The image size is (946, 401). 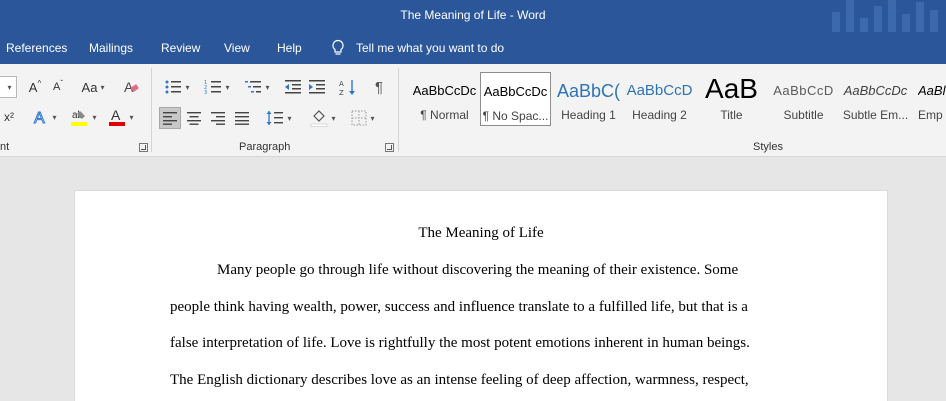 What do you see at coordinates (111, 48) in the screenshot?
I see `tab-mailings: Mailings` at bounding box center [111, 48].